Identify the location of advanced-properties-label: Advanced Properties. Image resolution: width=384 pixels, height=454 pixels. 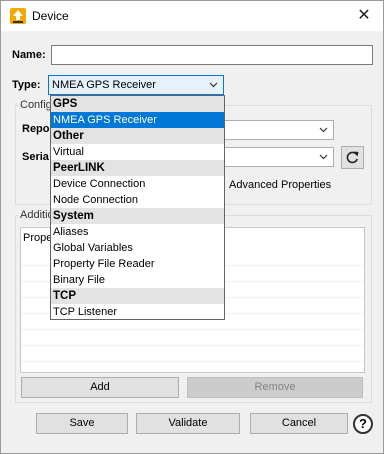
(280, 185).